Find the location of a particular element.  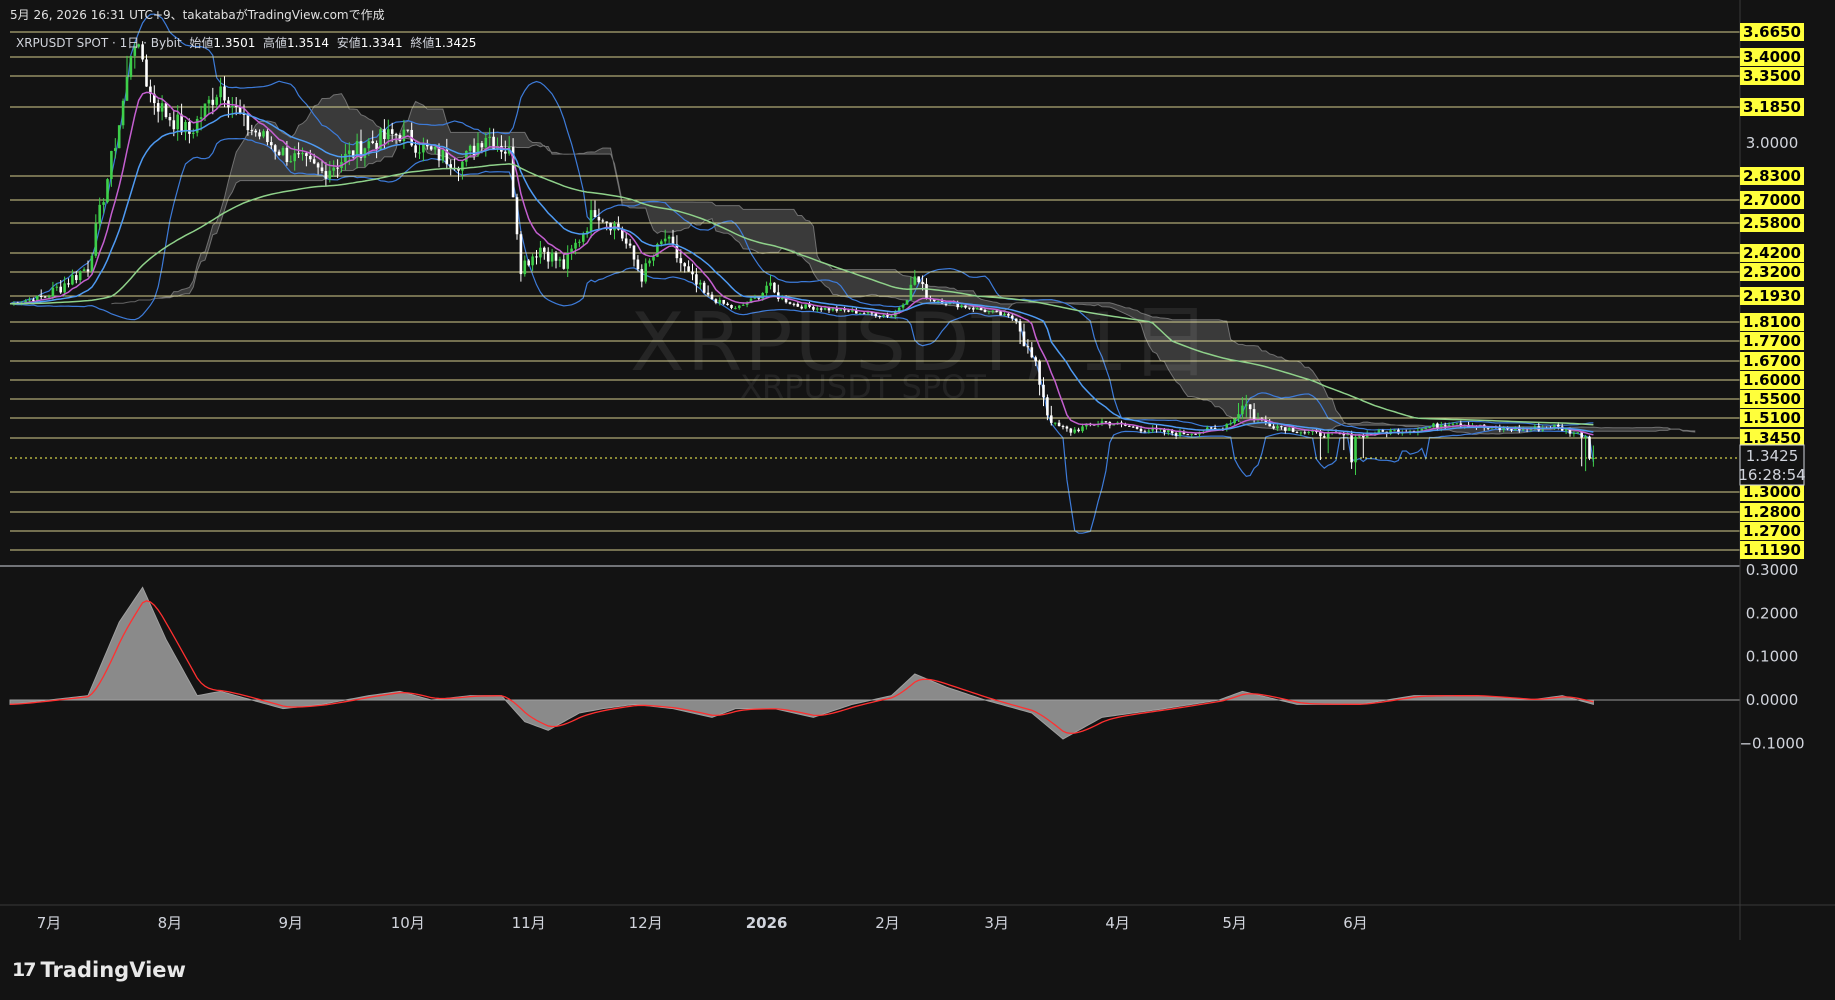

level-tag-label: 1.2700 is located at coordinates (1772, 531).